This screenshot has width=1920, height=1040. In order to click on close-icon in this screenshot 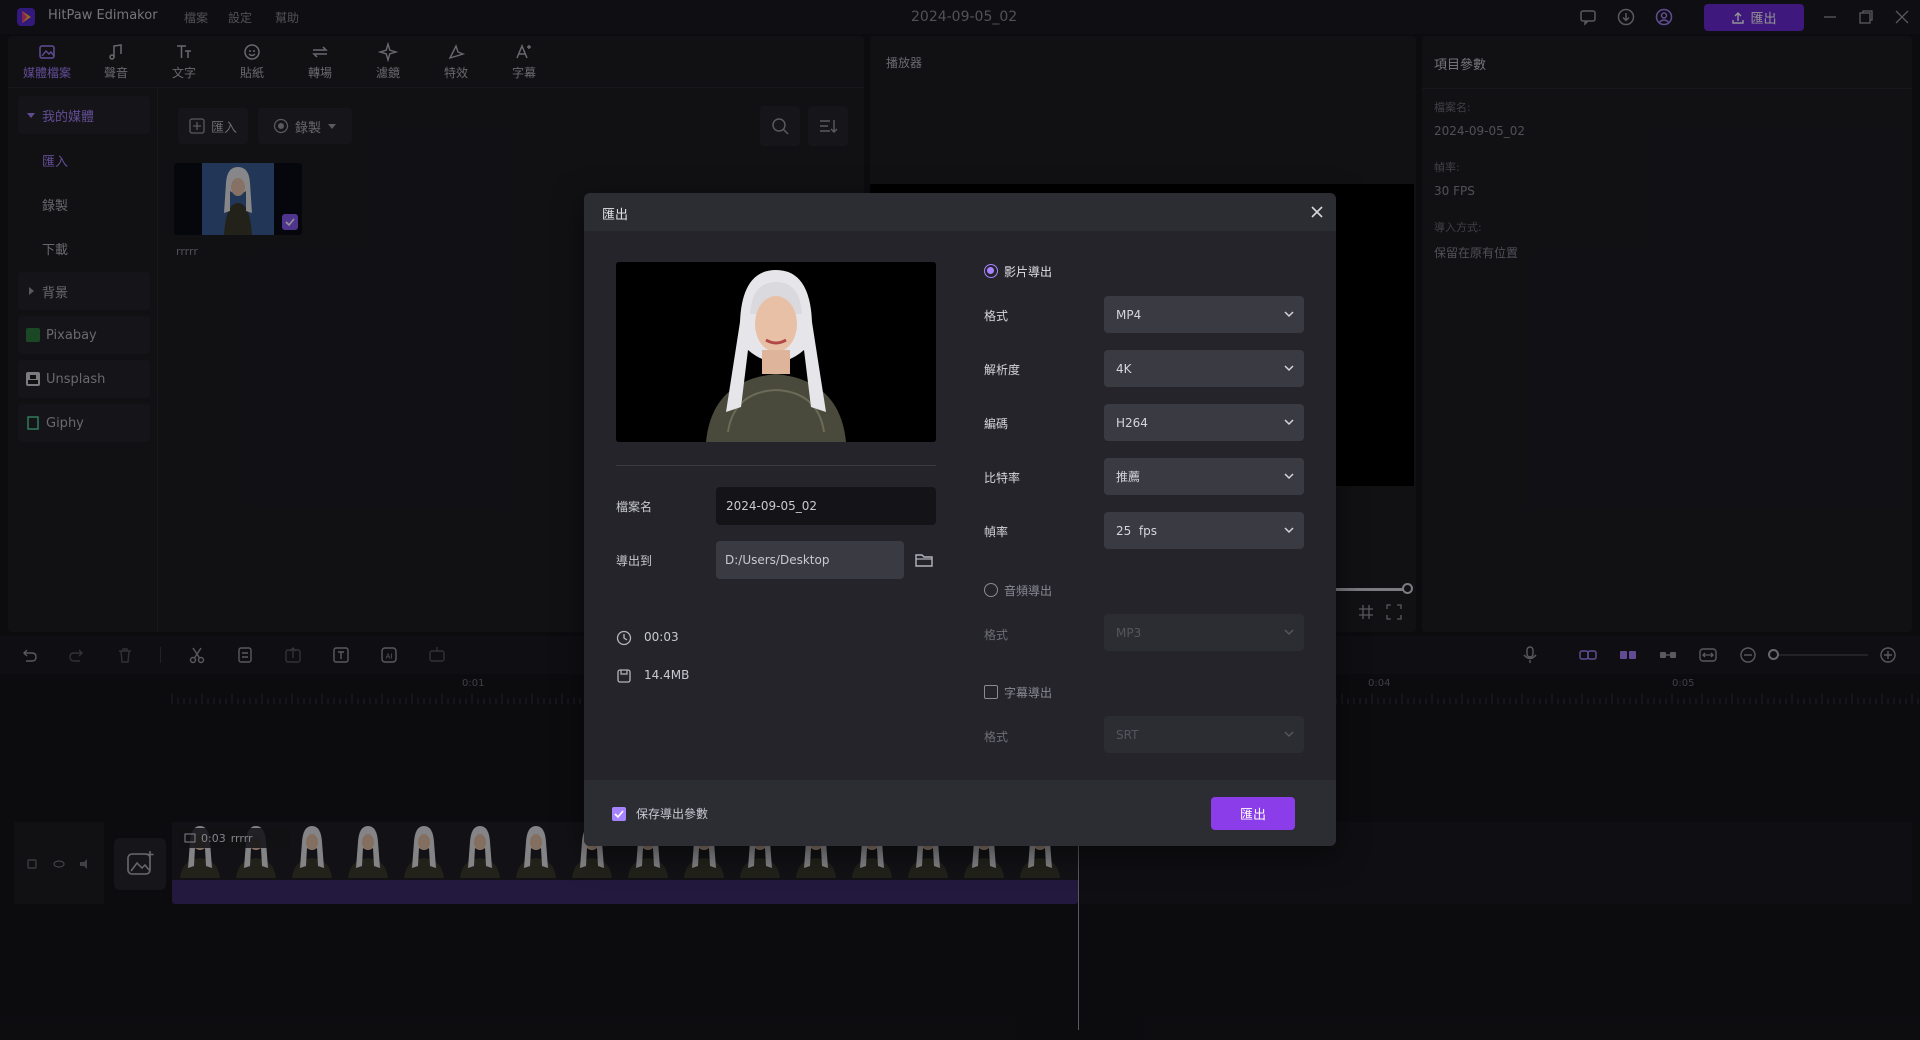, I will do `click(1317, 212)`.